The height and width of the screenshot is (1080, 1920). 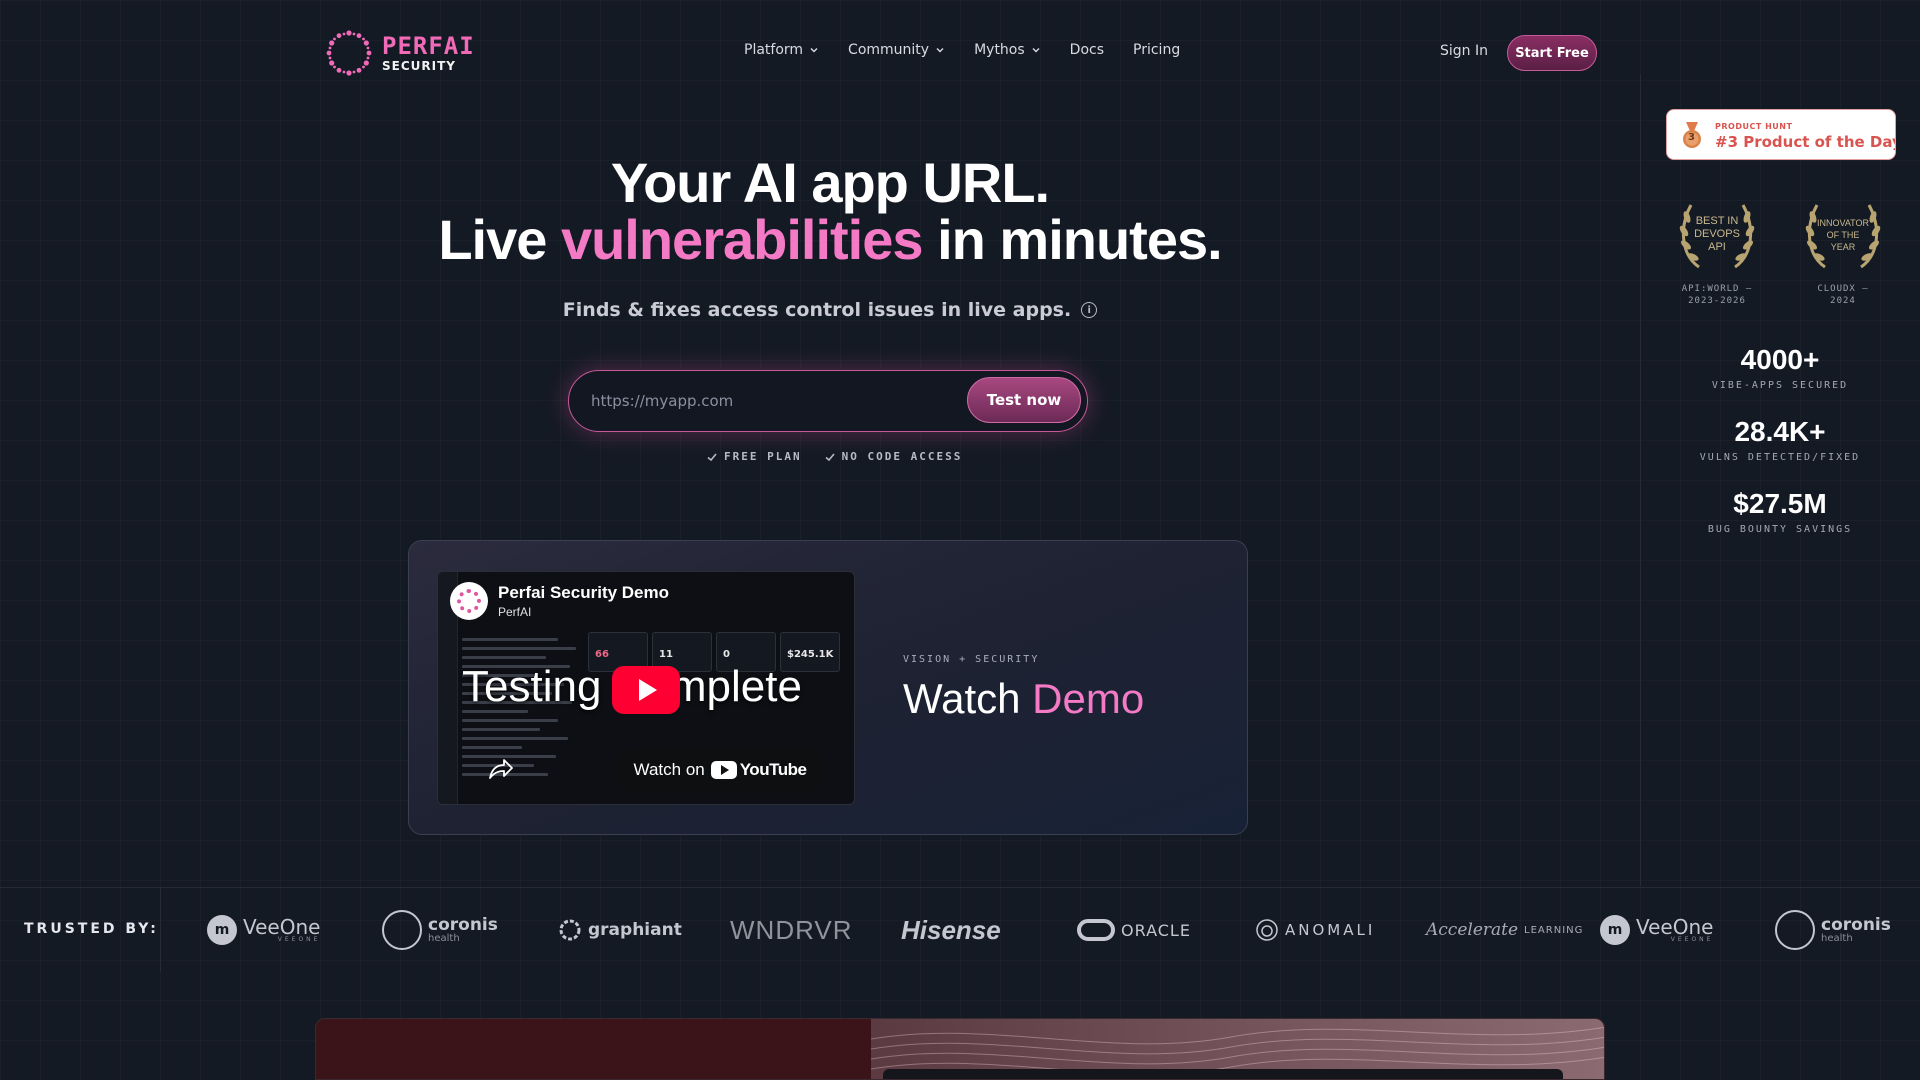 I want to click on logo-name: ORACLE, so click(x=1156, y=930).